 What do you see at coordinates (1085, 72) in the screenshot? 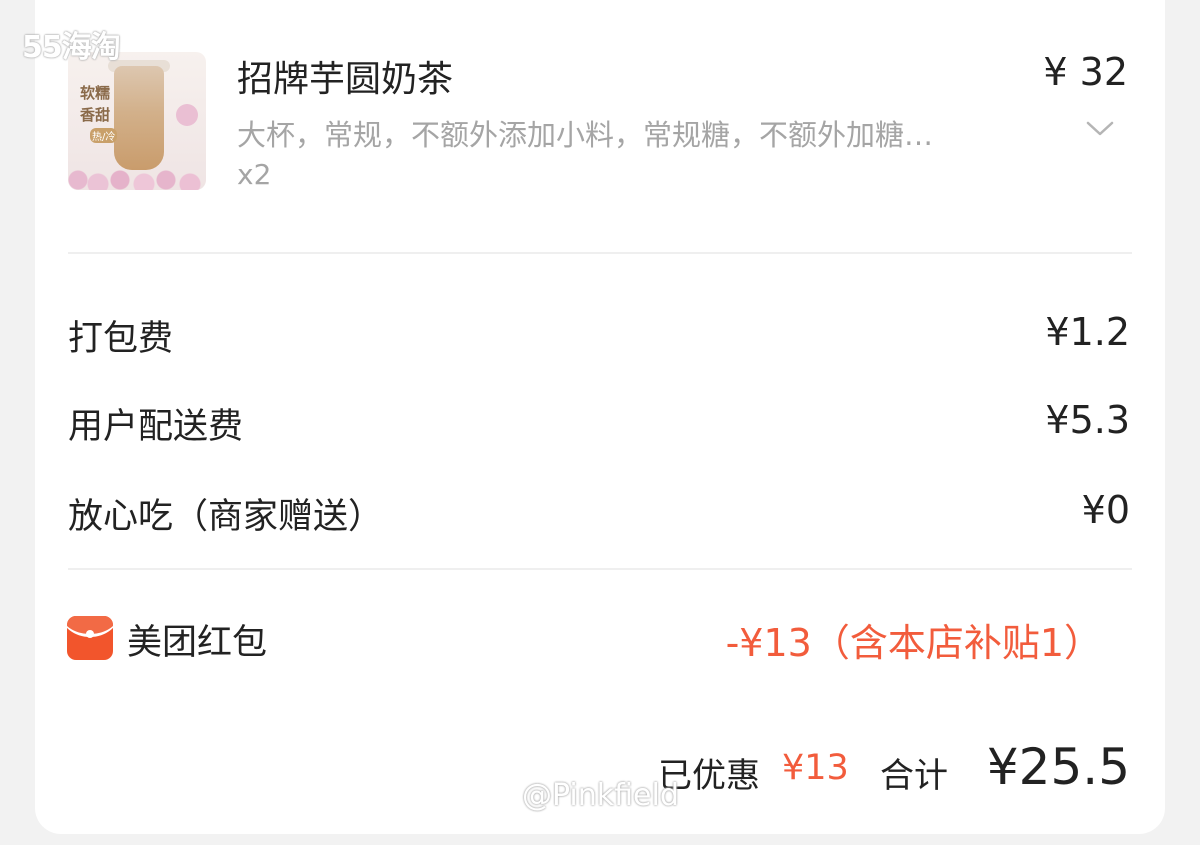
I see `product-price: ¥ 32` at bounding box center [1085, 72].